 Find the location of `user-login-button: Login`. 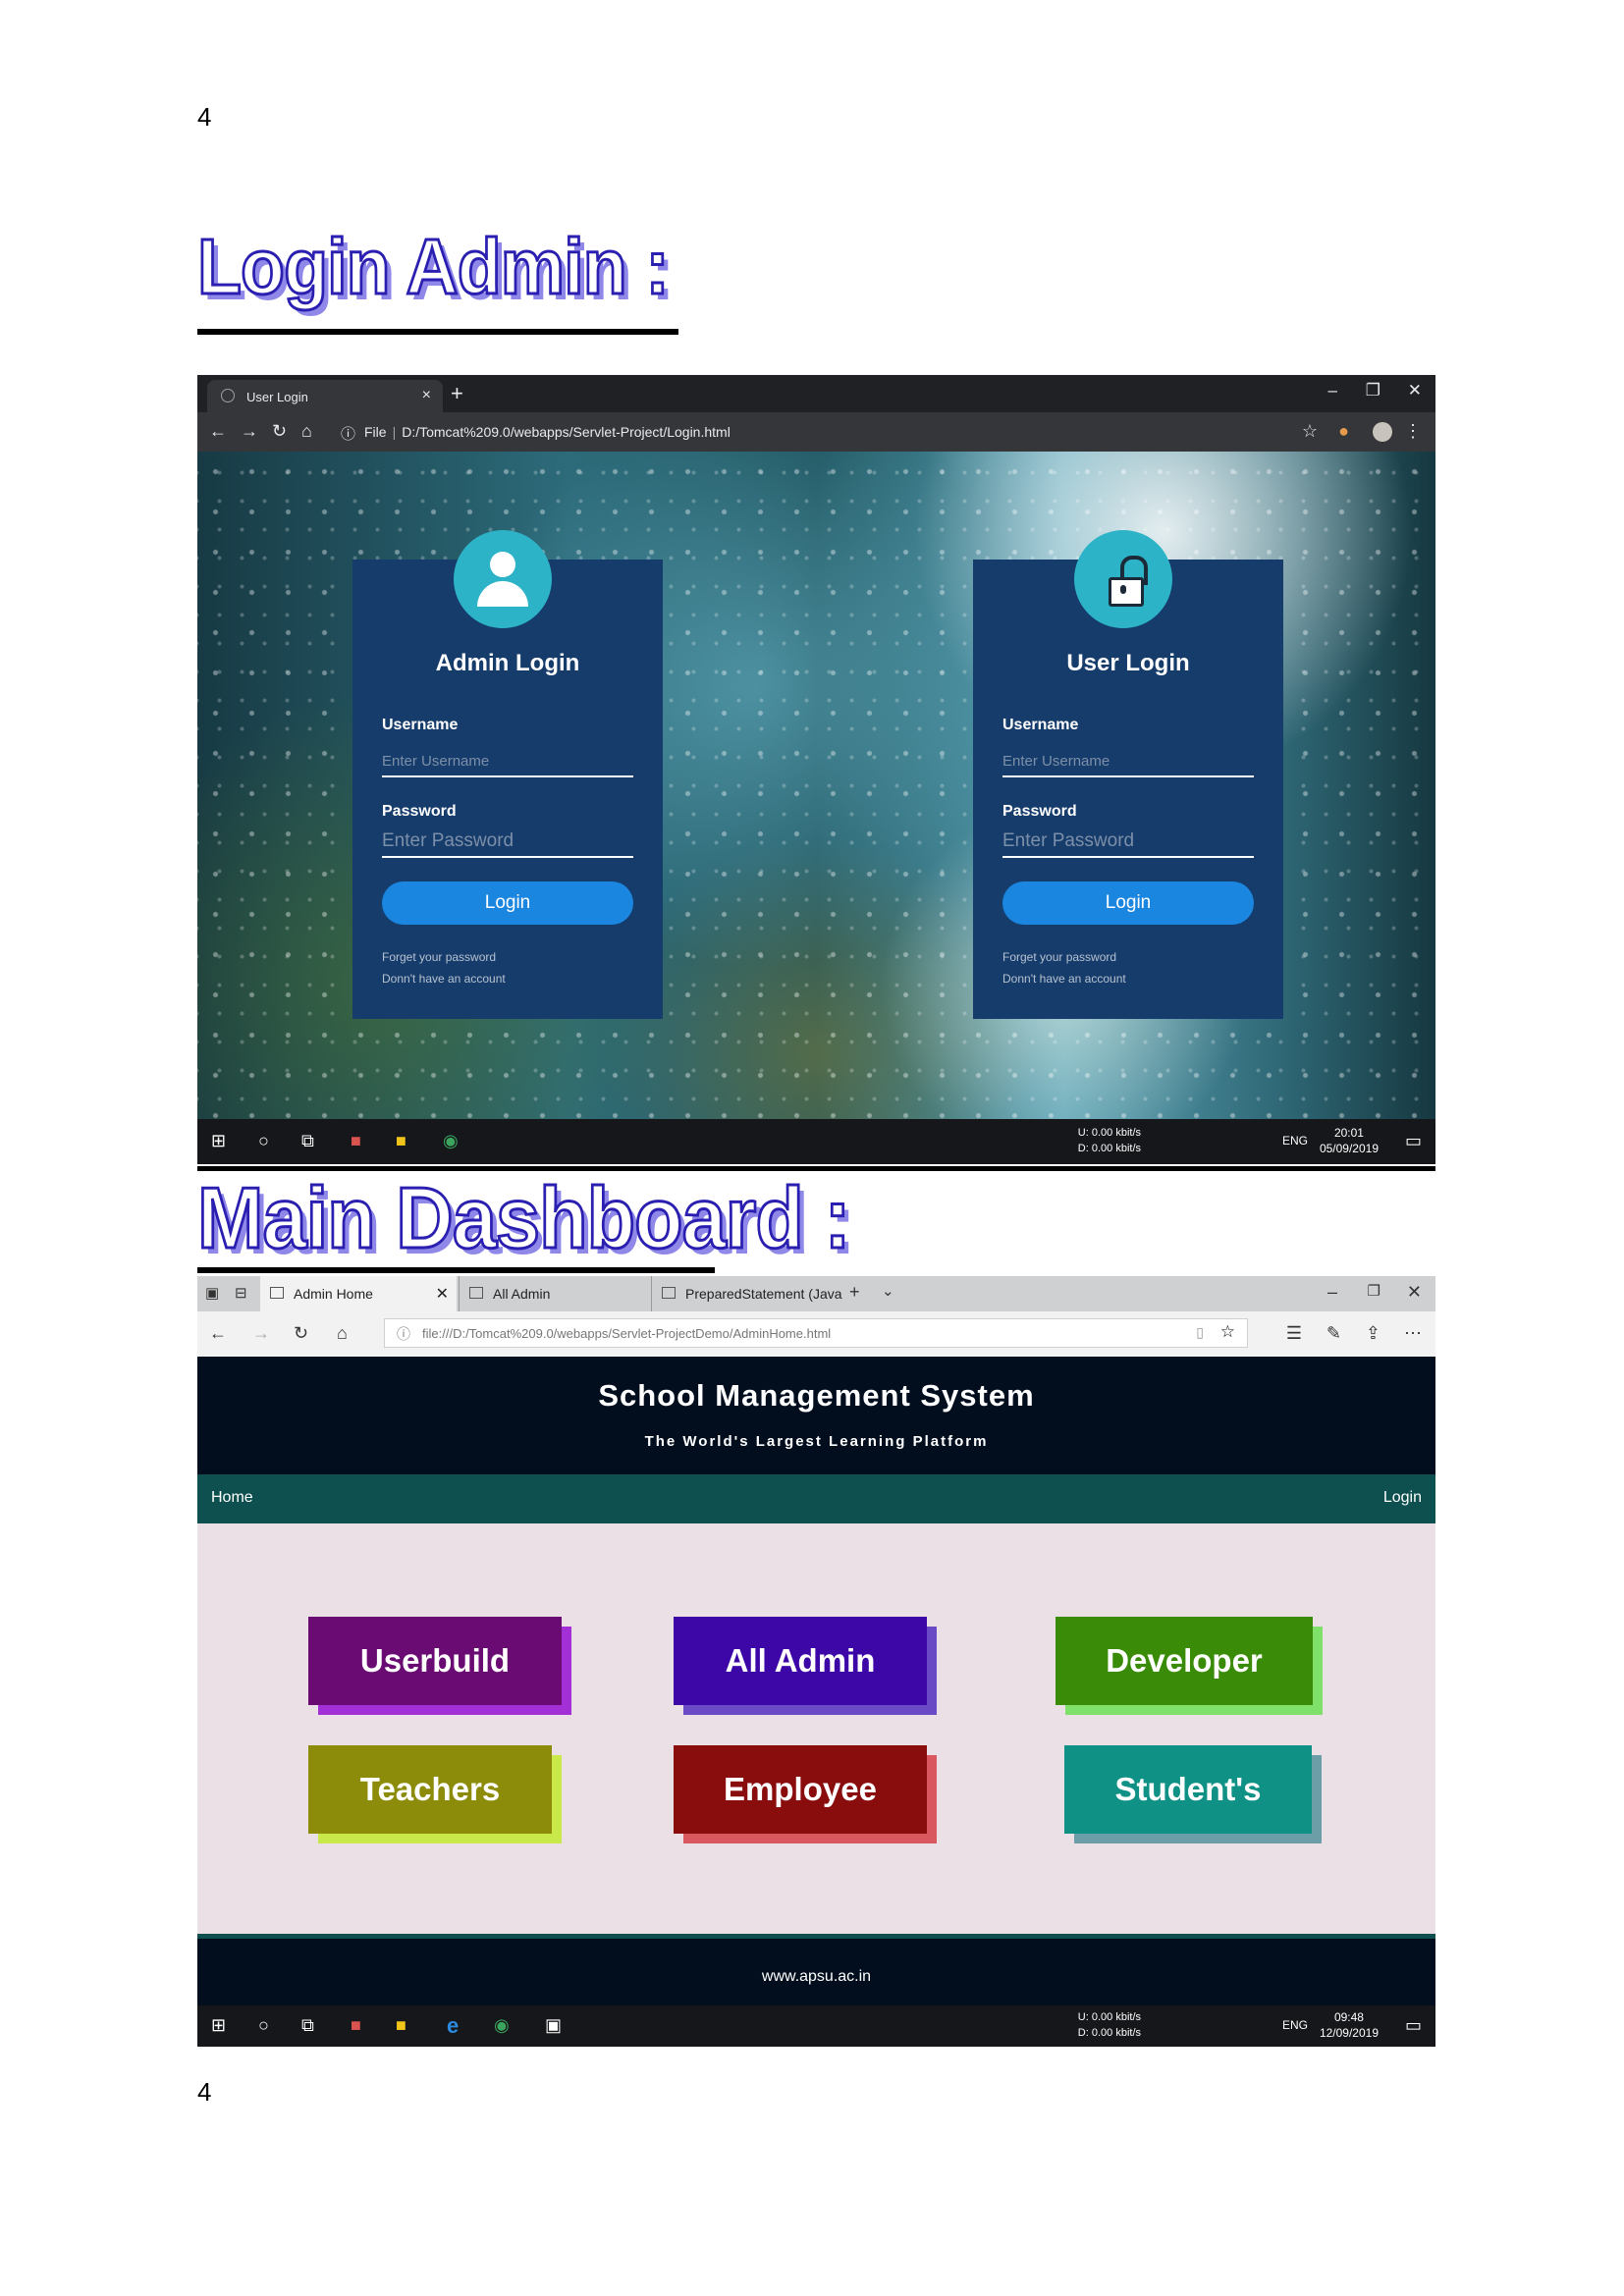

user-login-button: Login is located at coordinates (1128, 903).